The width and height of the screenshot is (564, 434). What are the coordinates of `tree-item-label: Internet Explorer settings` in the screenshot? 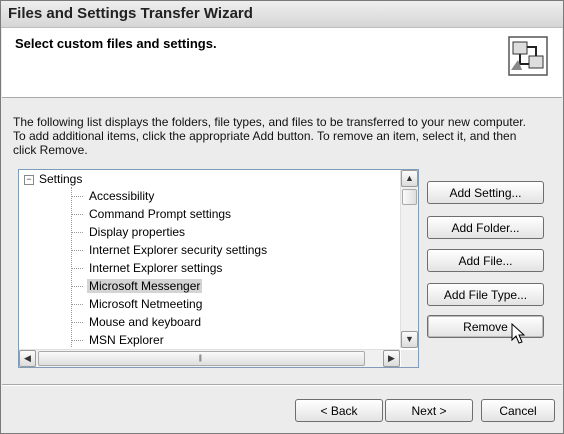 It's located at (156, 268).